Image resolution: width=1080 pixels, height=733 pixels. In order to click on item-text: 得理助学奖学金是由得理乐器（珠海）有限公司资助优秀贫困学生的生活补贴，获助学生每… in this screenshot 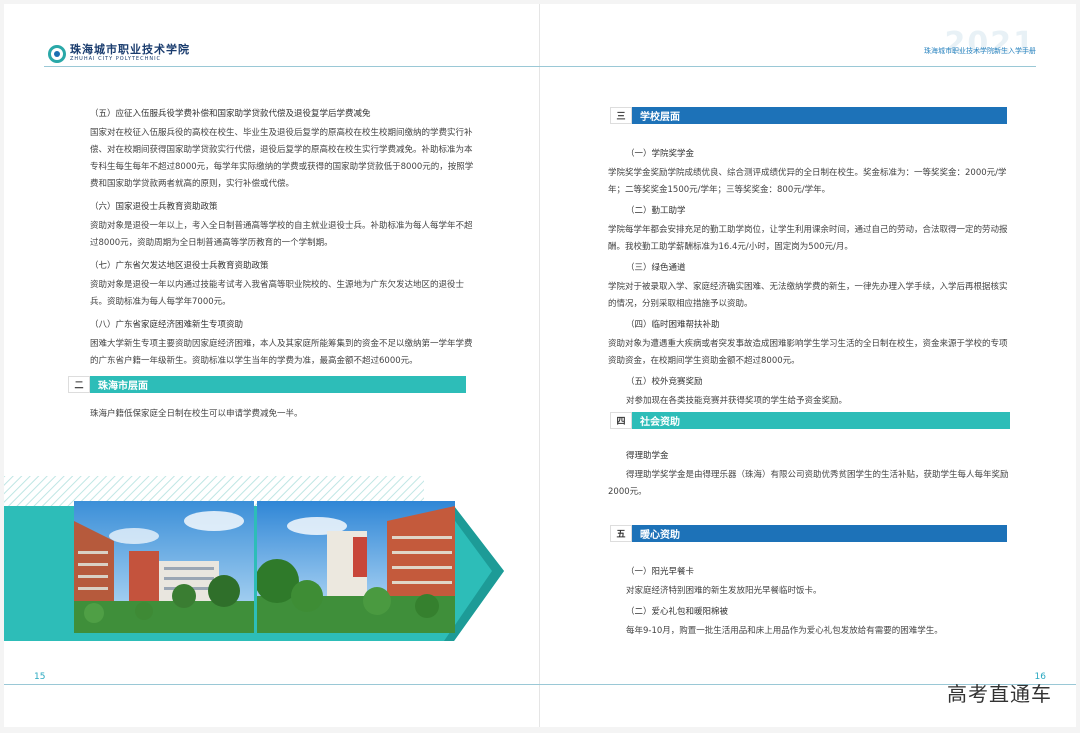, I will do `click(808, 483)`.